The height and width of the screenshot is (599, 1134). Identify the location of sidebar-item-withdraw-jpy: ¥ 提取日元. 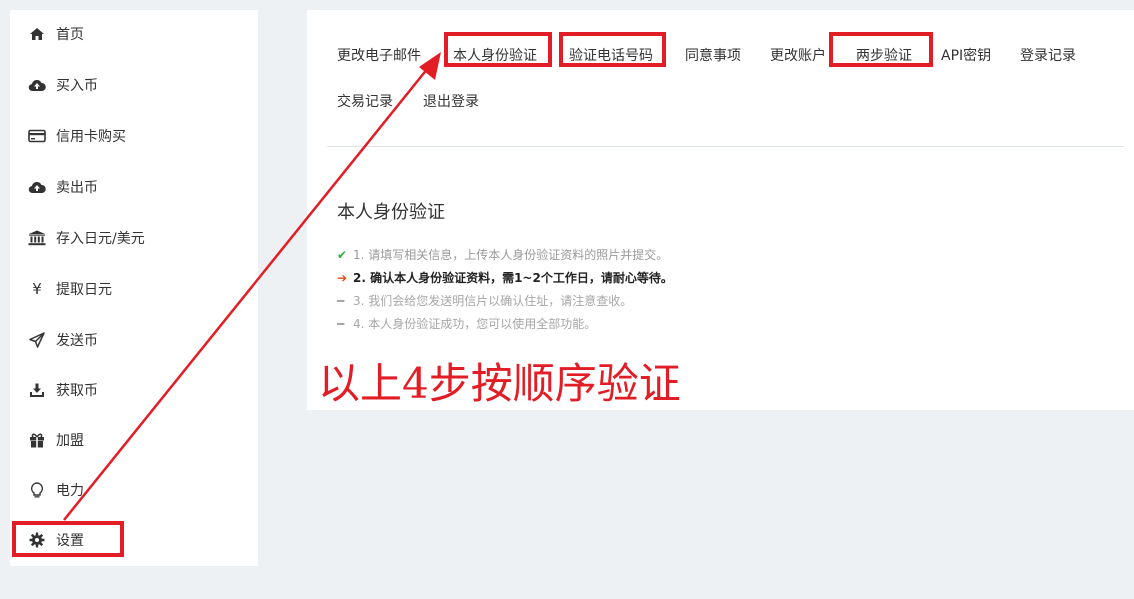
(69, 289).